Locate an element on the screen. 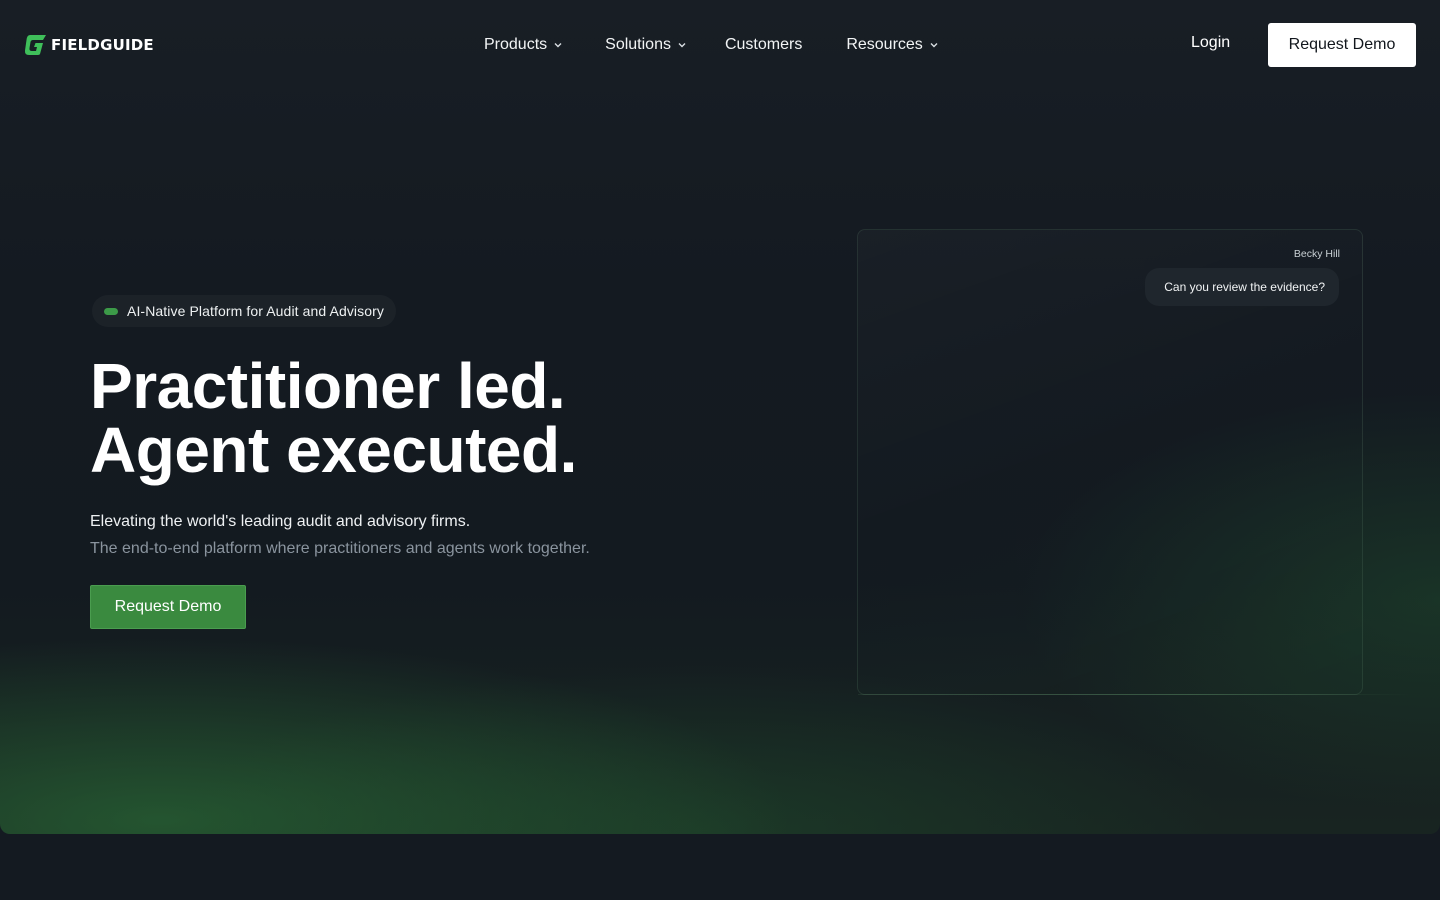 Image resolution: width=1440 pixels, height=900 pixels. chat-message-text: Can you review the evidence? is located at coordinates (1244, 287).